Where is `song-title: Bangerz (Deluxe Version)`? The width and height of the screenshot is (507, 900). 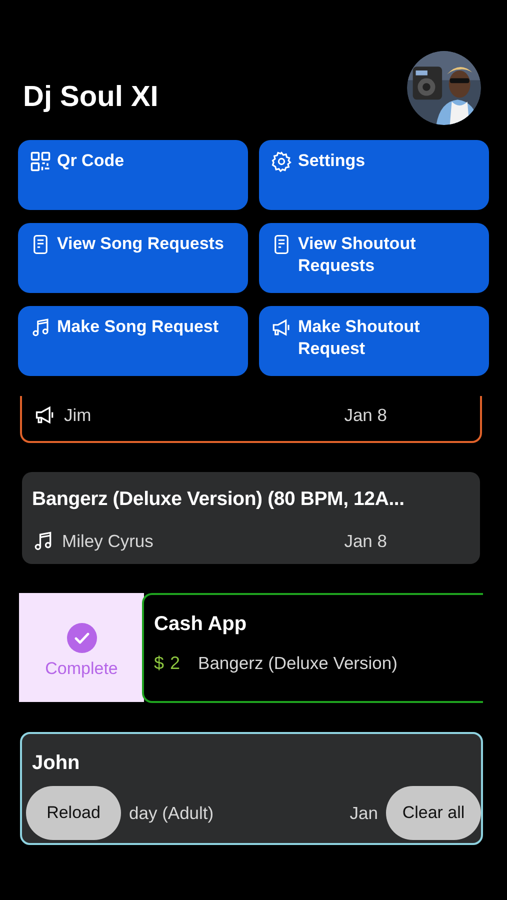
song-title: Bangerz (Deluxe Version) is located at coordinates (298, 663).